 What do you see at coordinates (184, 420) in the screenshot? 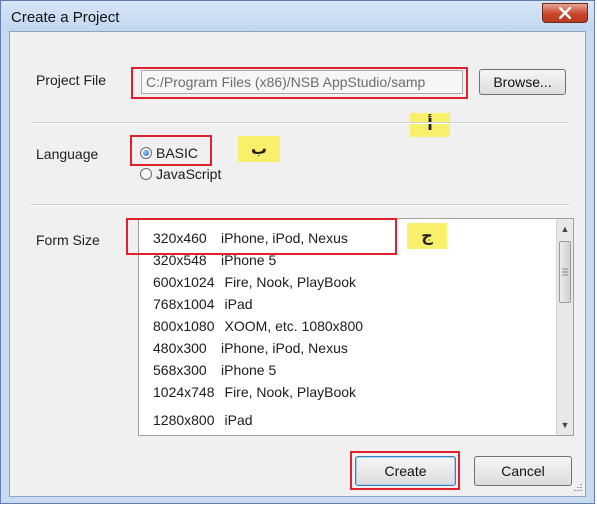
I see `list-item-resolution: 1280x800` at bounding box center [184, 420].